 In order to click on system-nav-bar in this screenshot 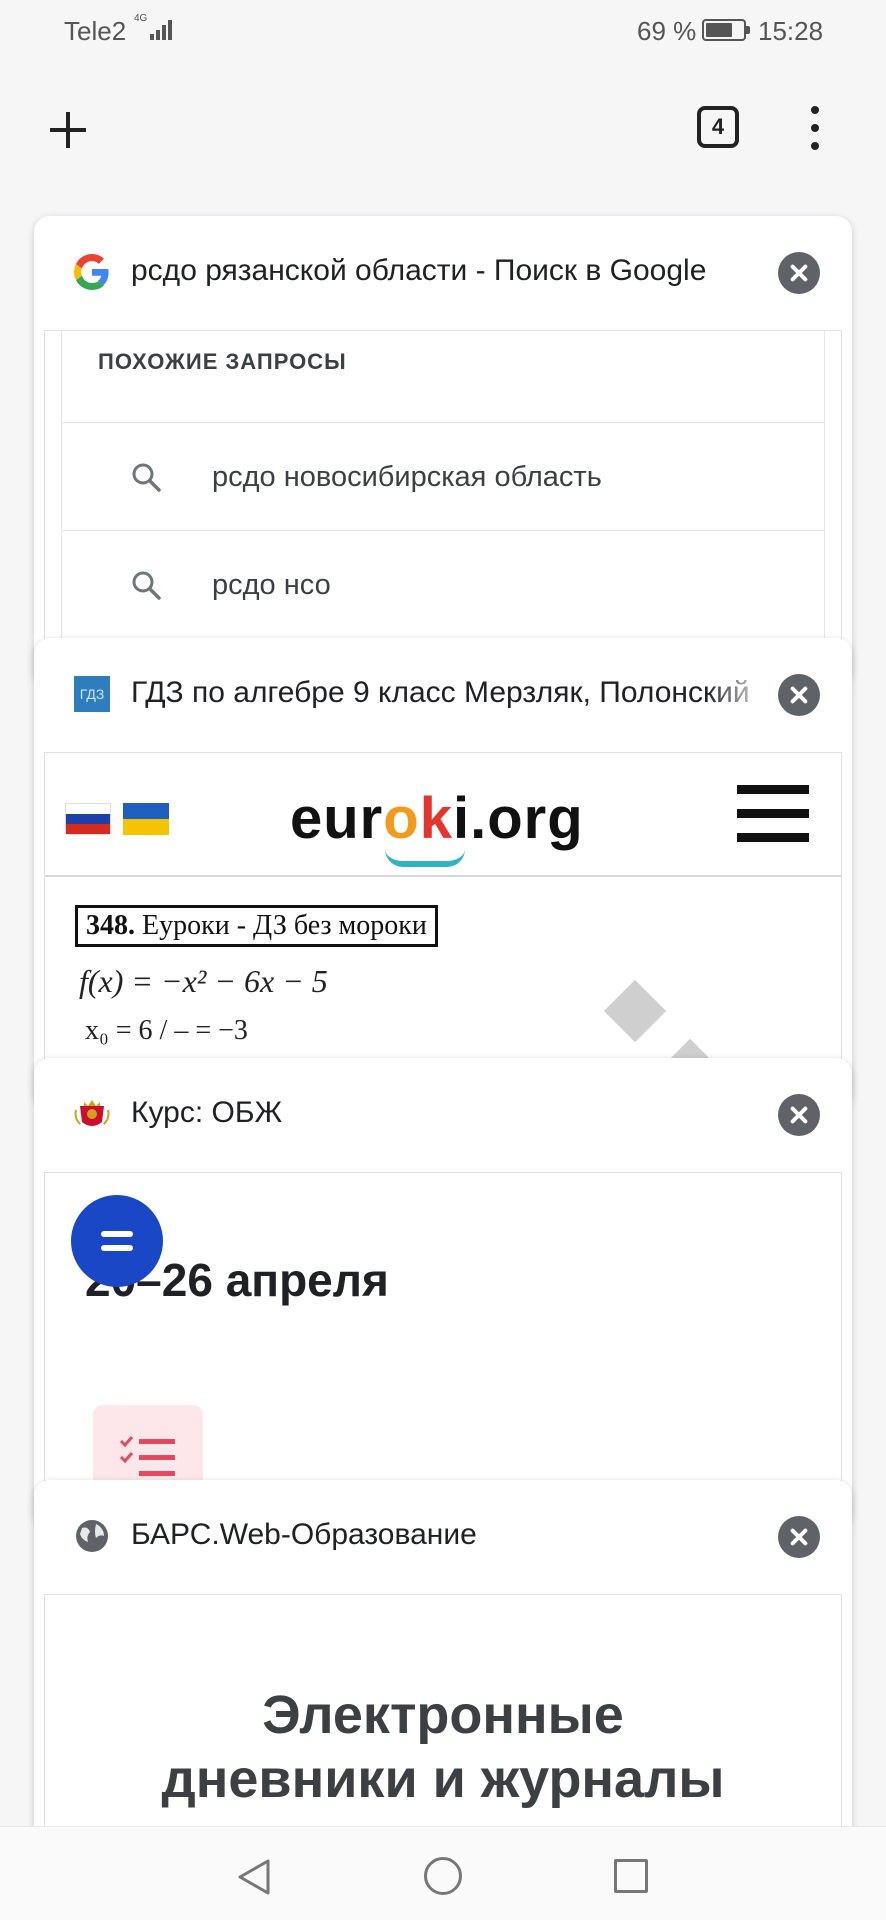, I will do `click(443, 1873)`.